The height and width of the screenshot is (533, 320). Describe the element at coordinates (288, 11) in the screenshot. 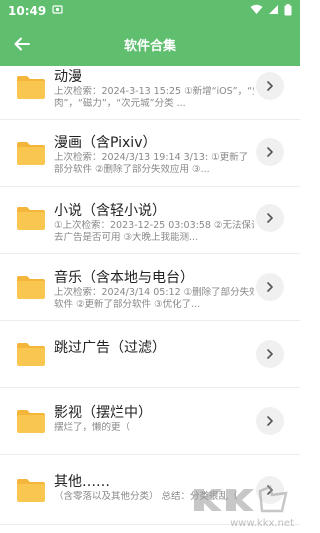

I see `battery-icon` at that location.